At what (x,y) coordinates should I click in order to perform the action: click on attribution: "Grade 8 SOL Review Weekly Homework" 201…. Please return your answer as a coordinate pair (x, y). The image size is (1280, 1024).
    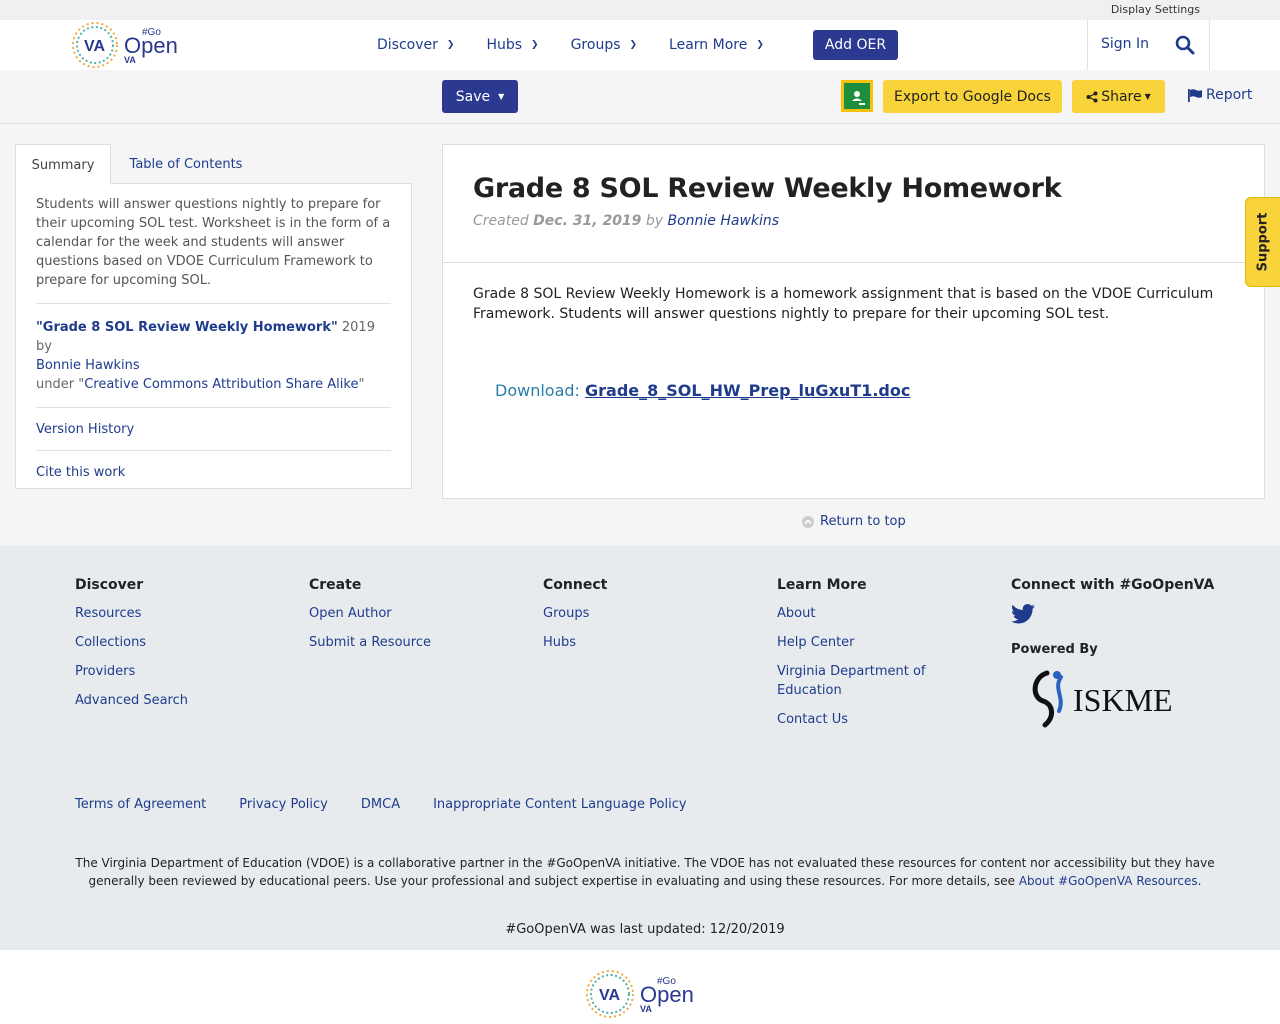
    Looking at the image, I should click on (213, 356).